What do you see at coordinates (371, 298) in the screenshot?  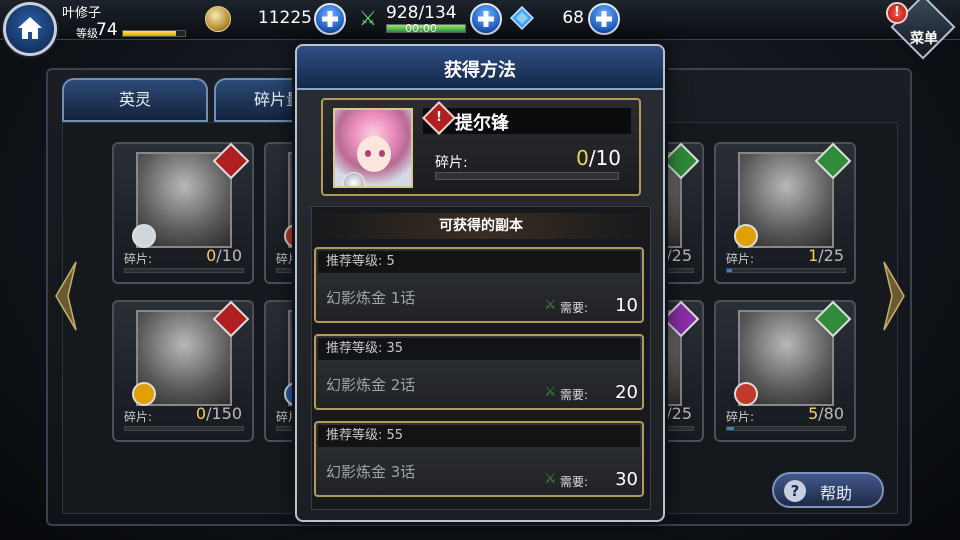 I see `stage-name: 幻影炼金 1话` at bounding box center [371, 298].